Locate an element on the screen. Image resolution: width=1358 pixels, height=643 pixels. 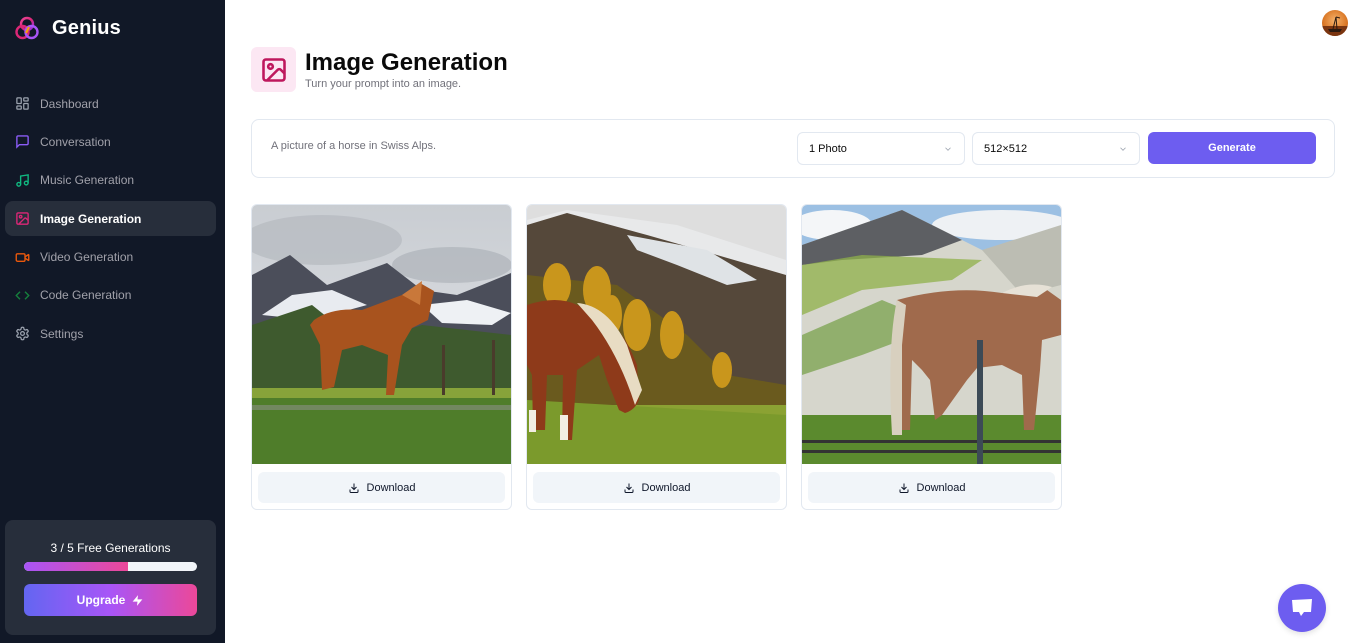
sidebar-item-music-generation: Music Generation is located at coordinates (110, 180).